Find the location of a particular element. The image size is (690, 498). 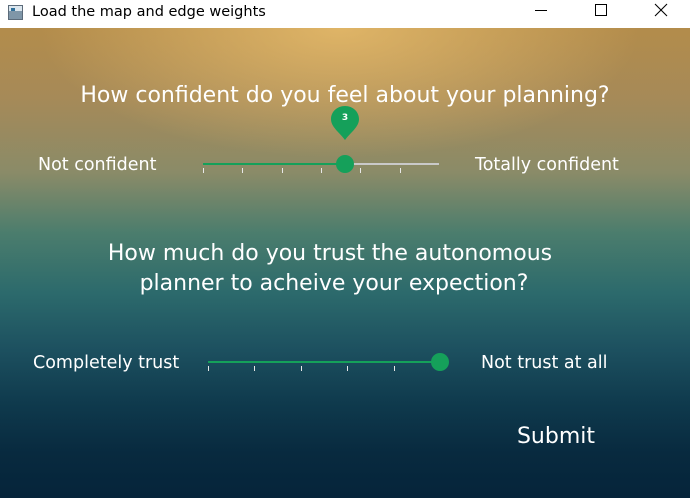

minimize-button is located at coordinates (541, 14).